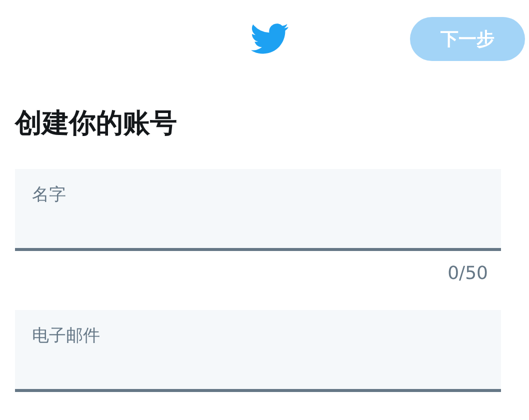  Describe the element at coordinates (96, 124) in the screenshot. I see `page-title: 创建你的账号` at that location.